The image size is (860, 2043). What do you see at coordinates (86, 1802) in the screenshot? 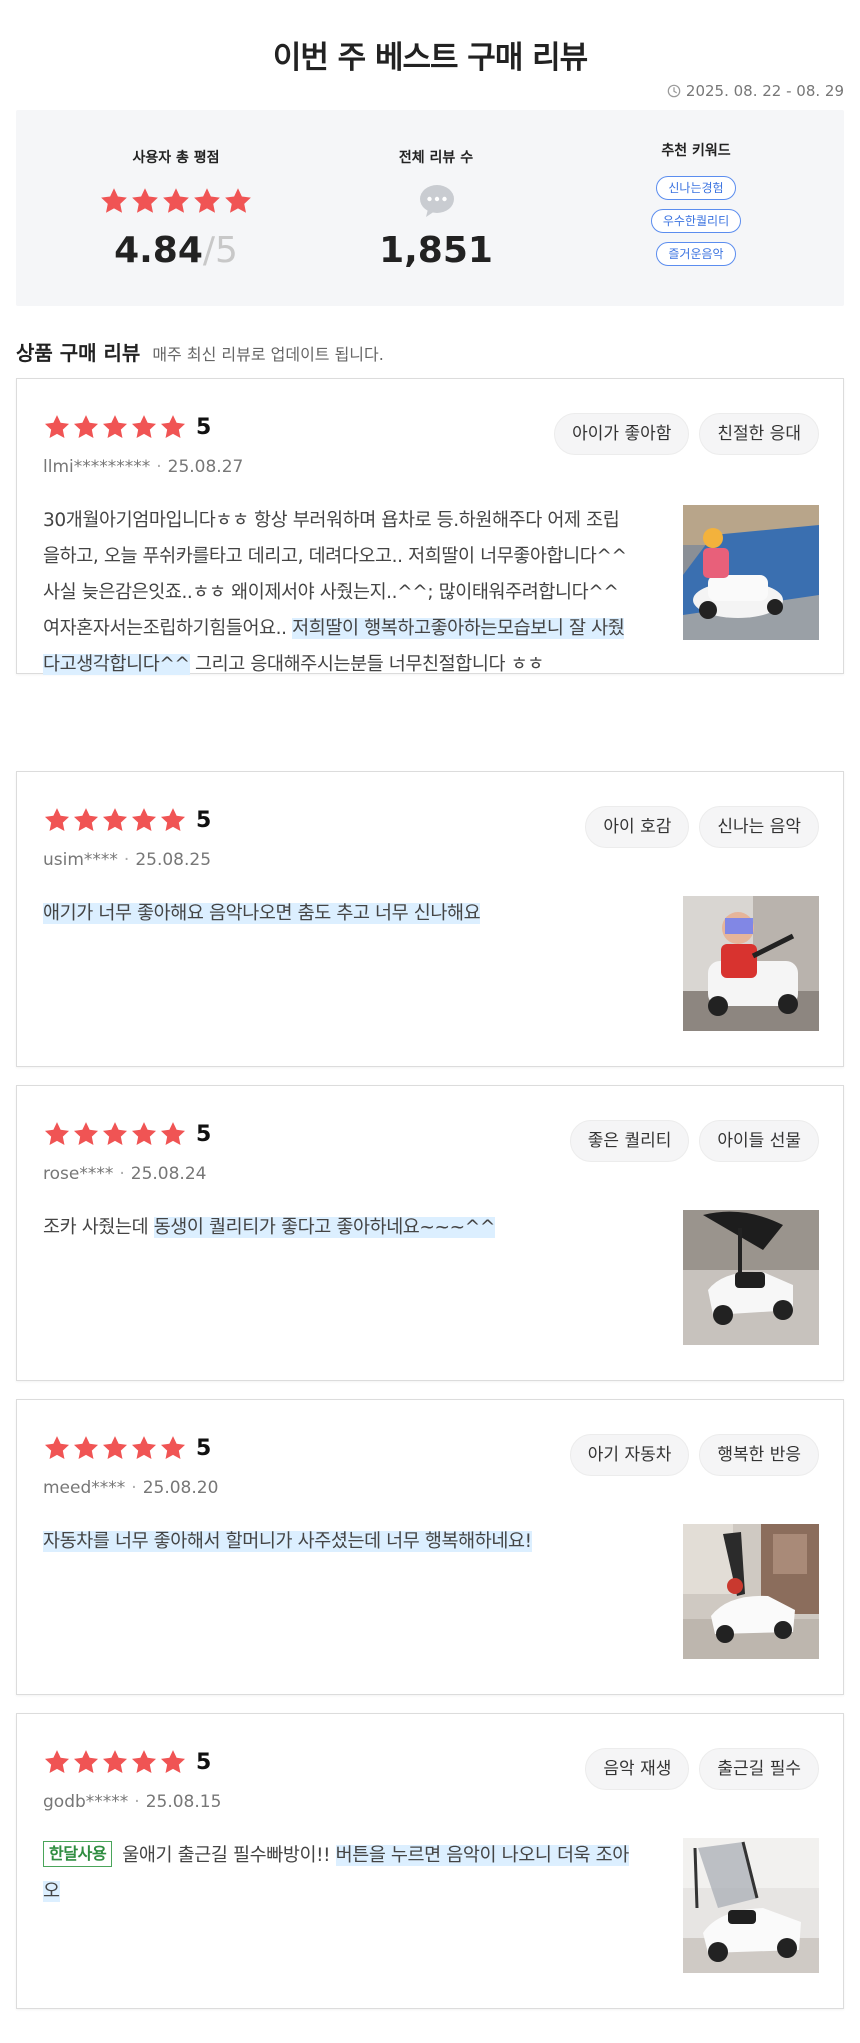
I see `review-user: godb*****` at bounding box center [86, 1802].